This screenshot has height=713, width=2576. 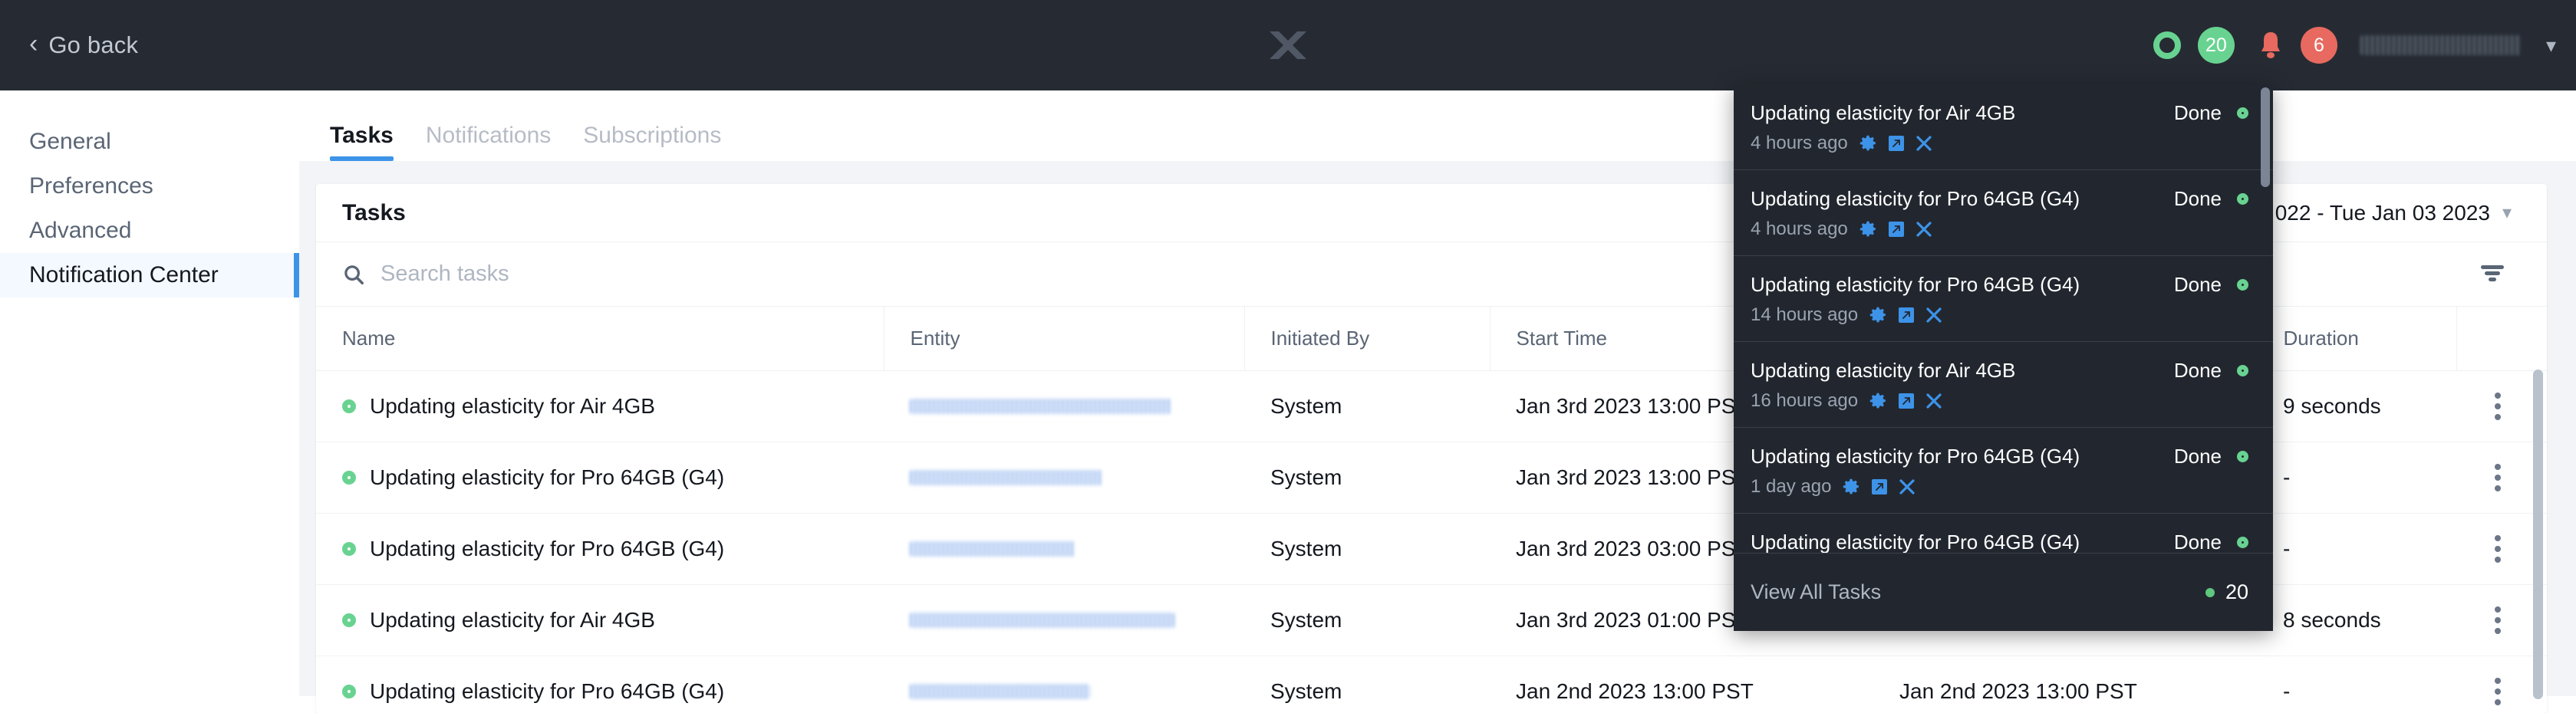 What do you see at coordinates (2210, 592) in the screenshot?
I see `status-dot-icon` at bounding box center [2210, 592].